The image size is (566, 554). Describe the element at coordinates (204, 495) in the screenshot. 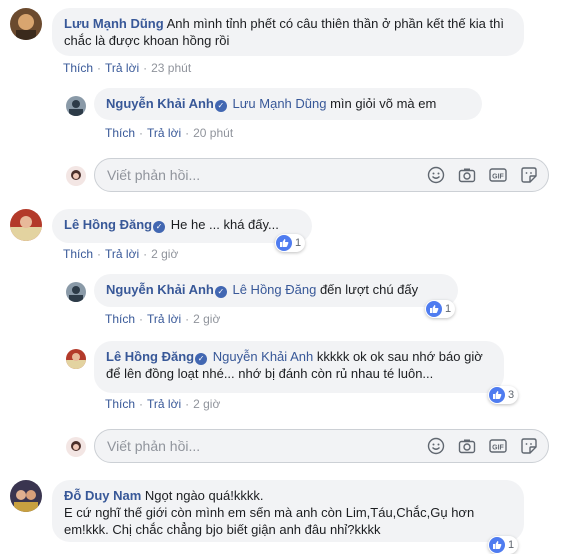

I see `comment-text: Ngọt ngào quá!kkkk.` at that location.